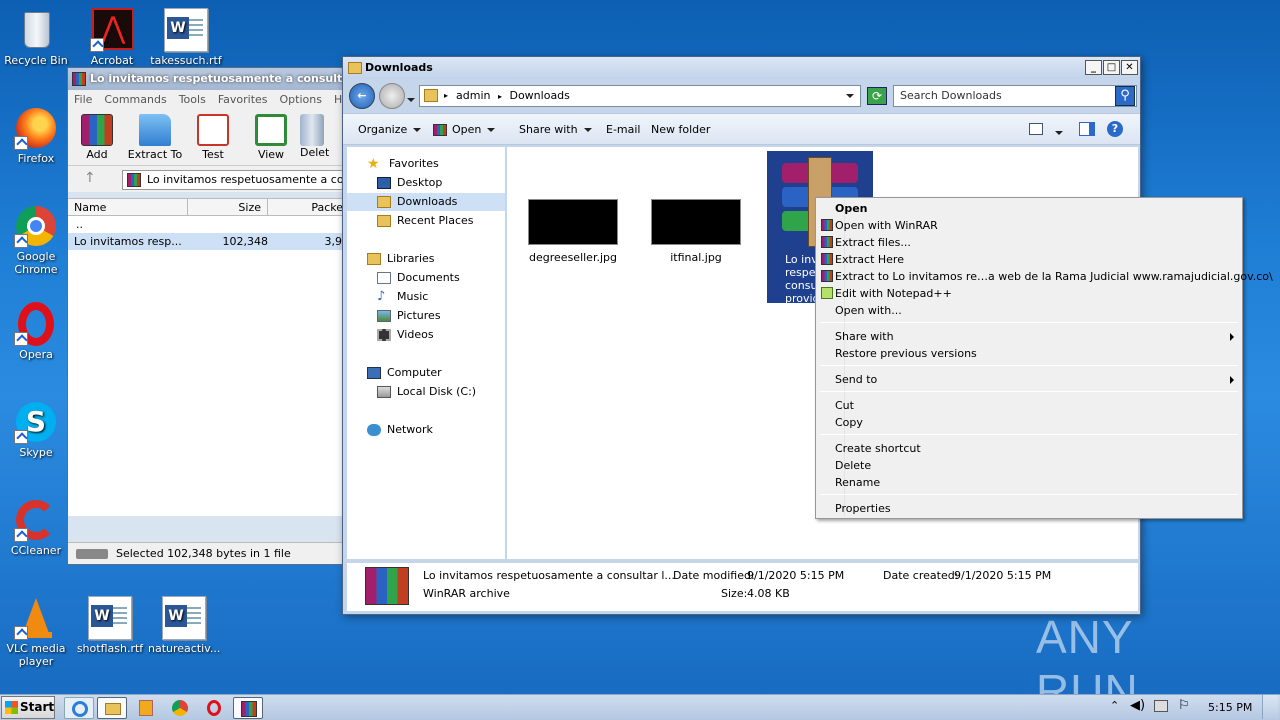 The height and width of the screenshot is (720, 1280). What do you see at coordinates (1129, 67) in the screenshot?
I see `close-button: ✕` at bounding box center [1129, 67].